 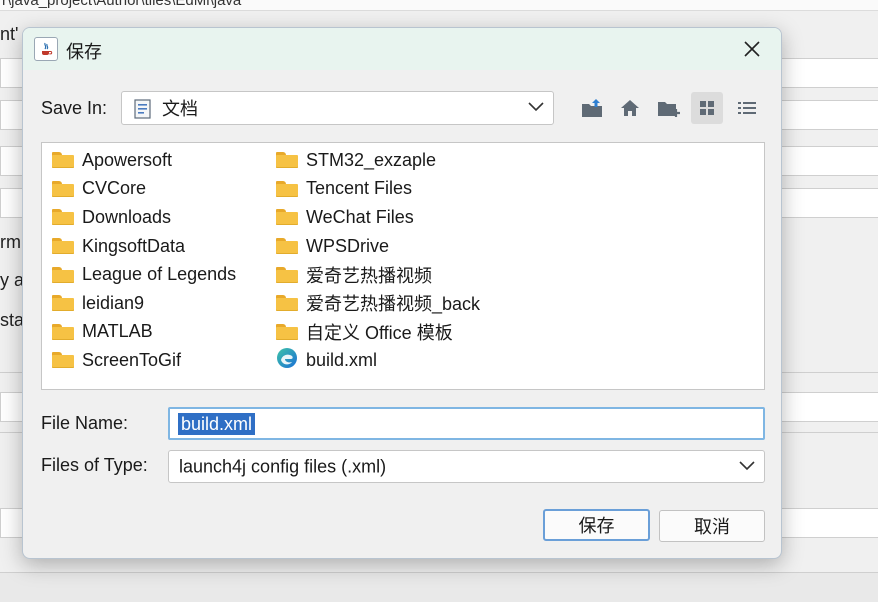 I want to click on save-button: 保存, so click(x=596, y=525).